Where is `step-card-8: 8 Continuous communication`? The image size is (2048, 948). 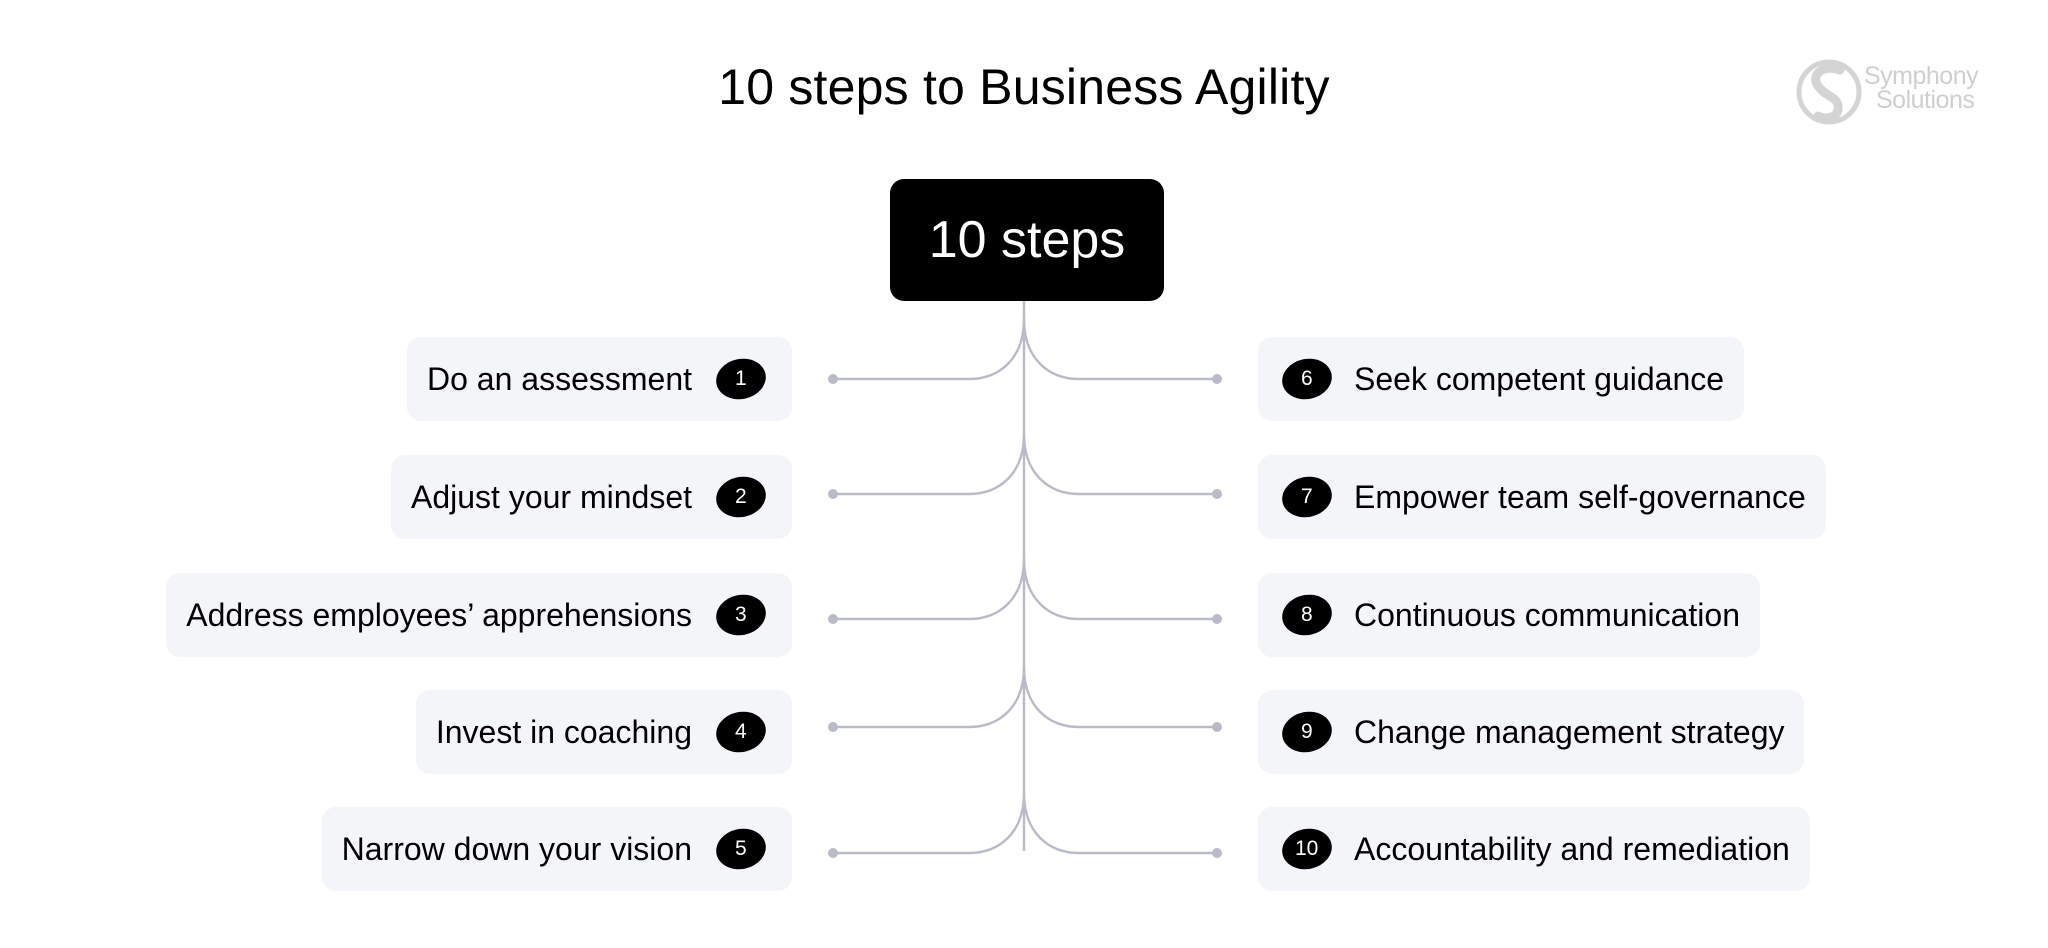 step-card-8: 8 Continuous communication is located at coordinates (1509, 615).